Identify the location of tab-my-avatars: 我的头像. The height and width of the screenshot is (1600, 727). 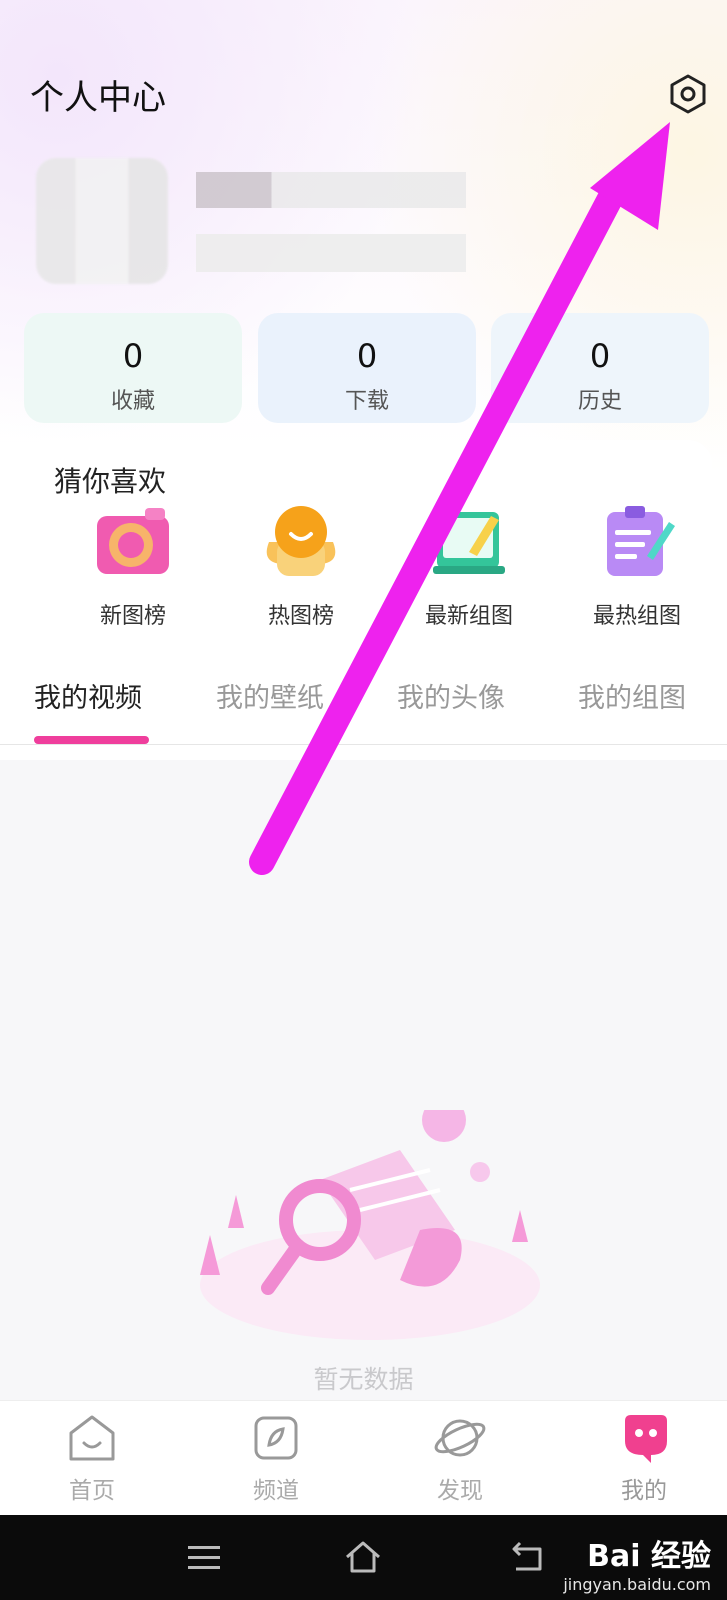
(451, 695).